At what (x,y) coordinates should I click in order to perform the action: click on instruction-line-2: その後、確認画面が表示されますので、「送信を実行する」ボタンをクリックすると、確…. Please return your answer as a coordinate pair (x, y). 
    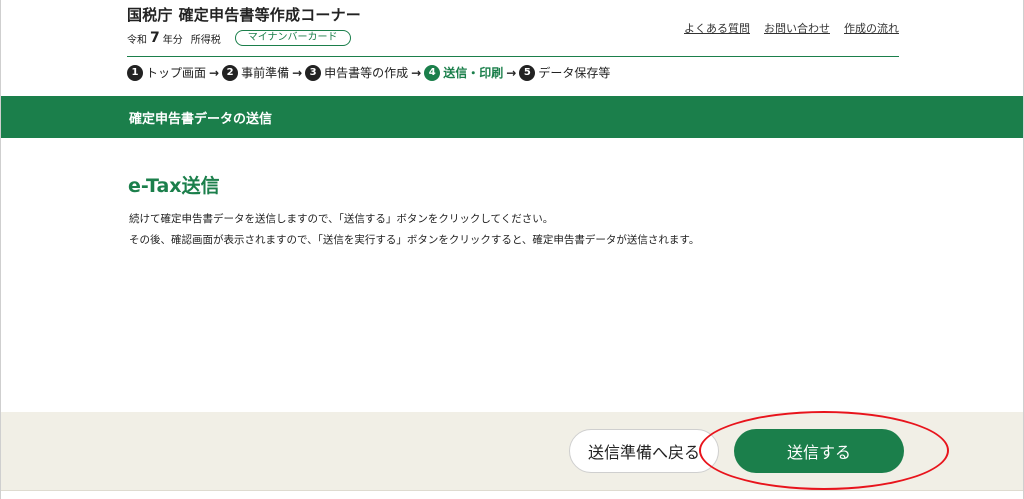
    Looking at the image, I should click on (414, 240).